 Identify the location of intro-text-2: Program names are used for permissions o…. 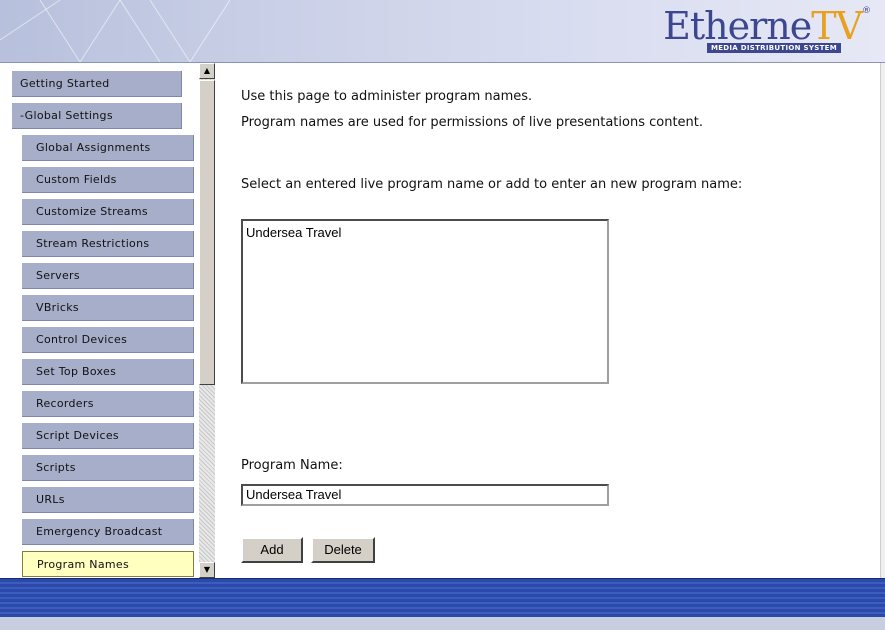
(472, 122).